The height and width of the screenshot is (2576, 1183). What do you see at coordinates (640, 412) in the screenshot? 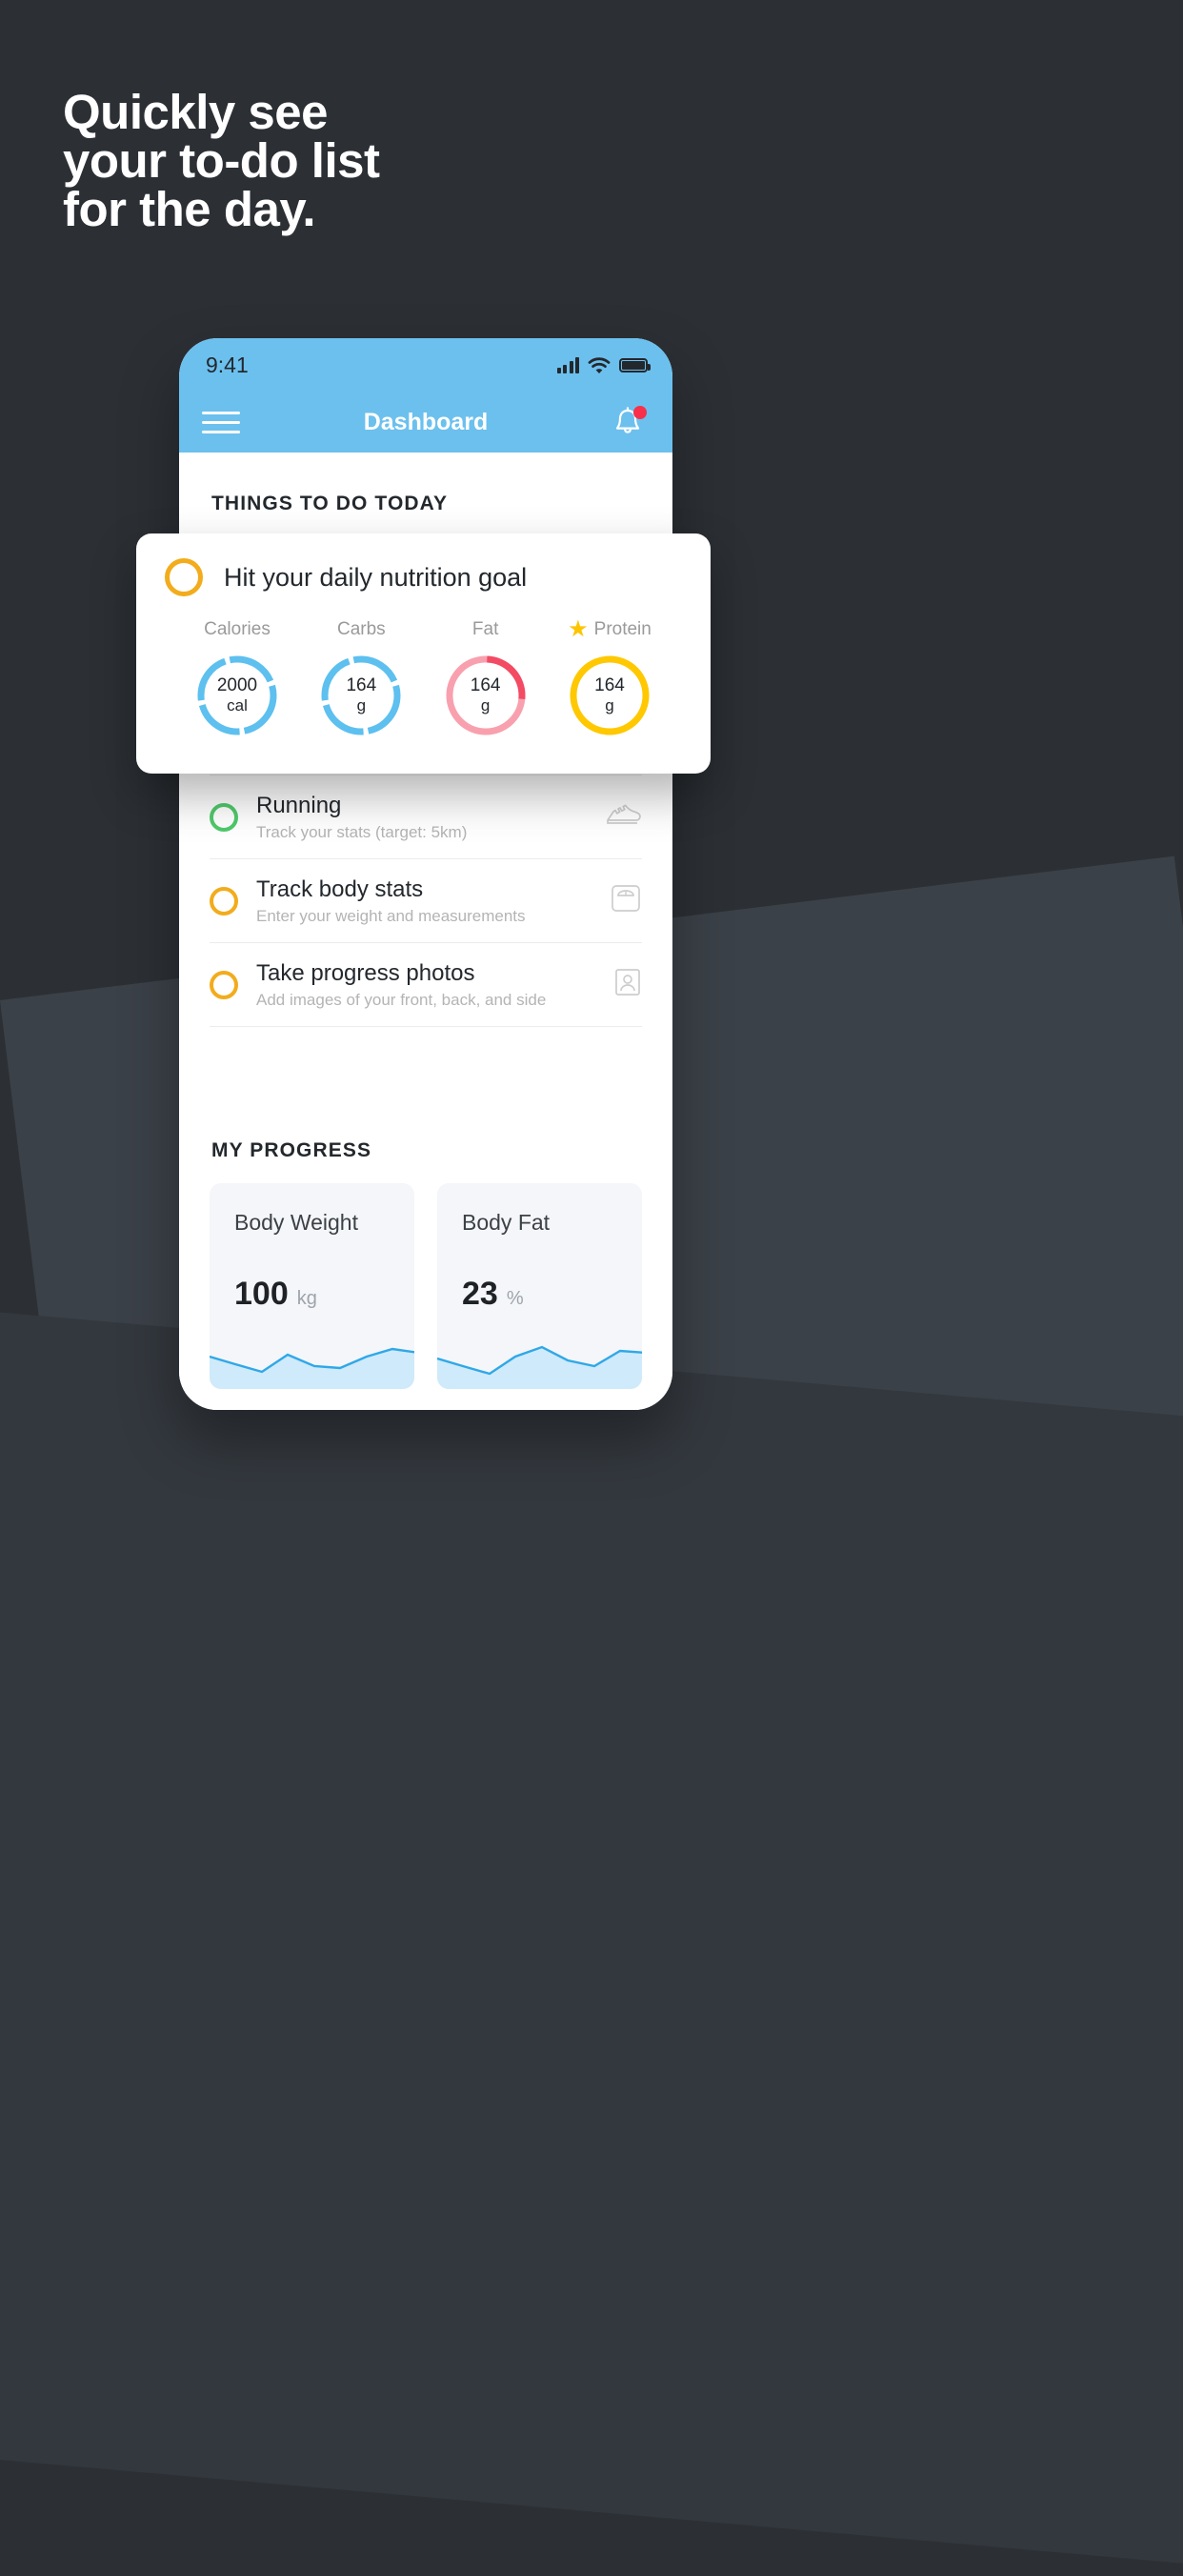
I see `notification-badge` at bounding box center [640, 412].